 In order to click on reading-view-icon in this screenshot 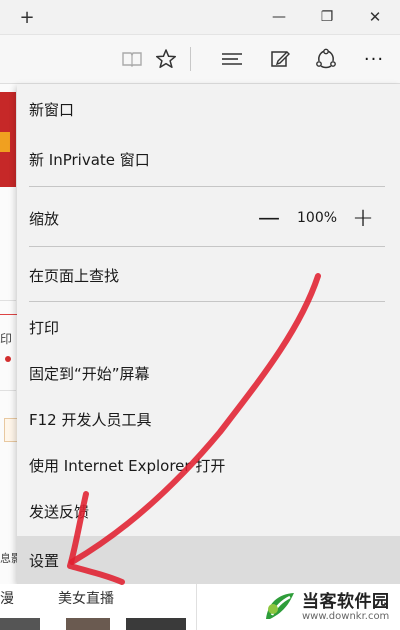, I will do `click(132, 59)`.